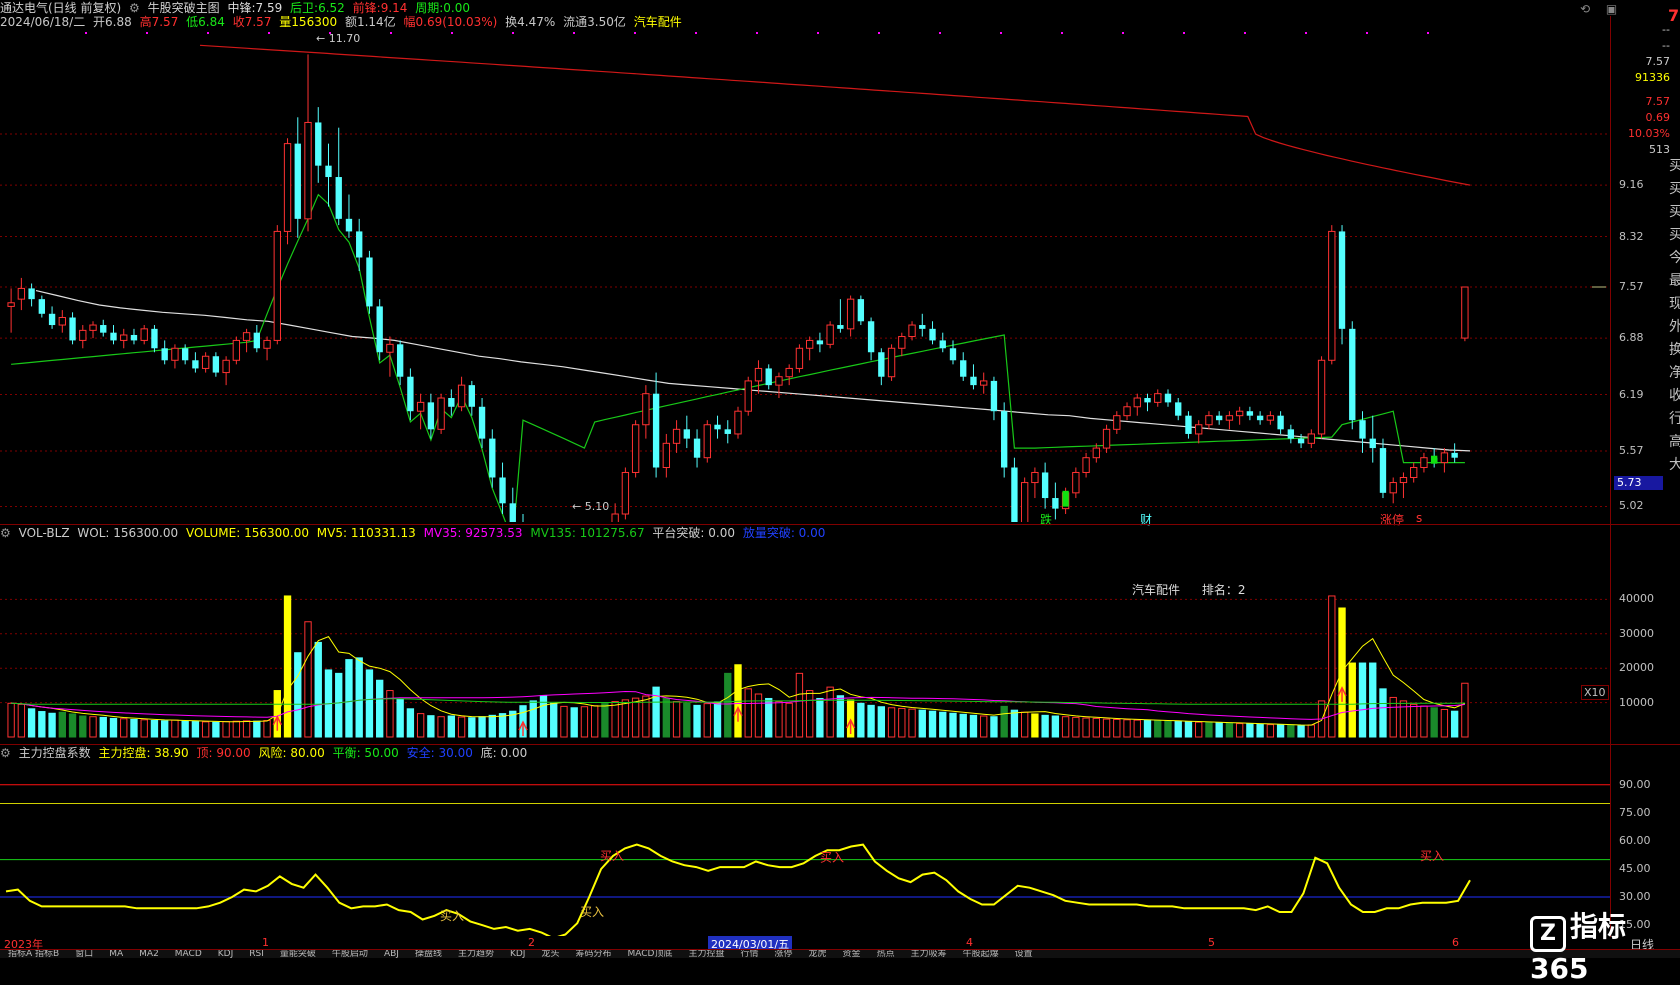  What do you see at coordinates (55, 753) in the screenshot?
I see `ind-name: 主力控盘系数` at bounding box center [55, 753].